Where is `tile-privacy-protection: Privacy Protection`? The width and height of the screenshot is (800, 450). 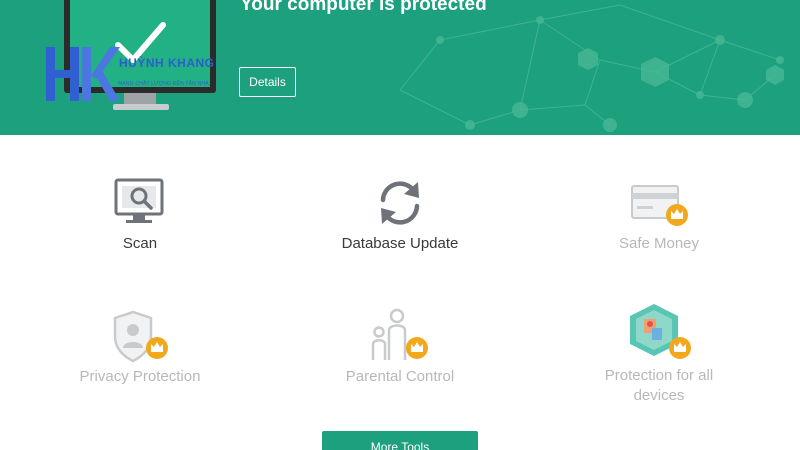 tile-privacy-protection: Privacy Protection is located at coordinates (140, 351).